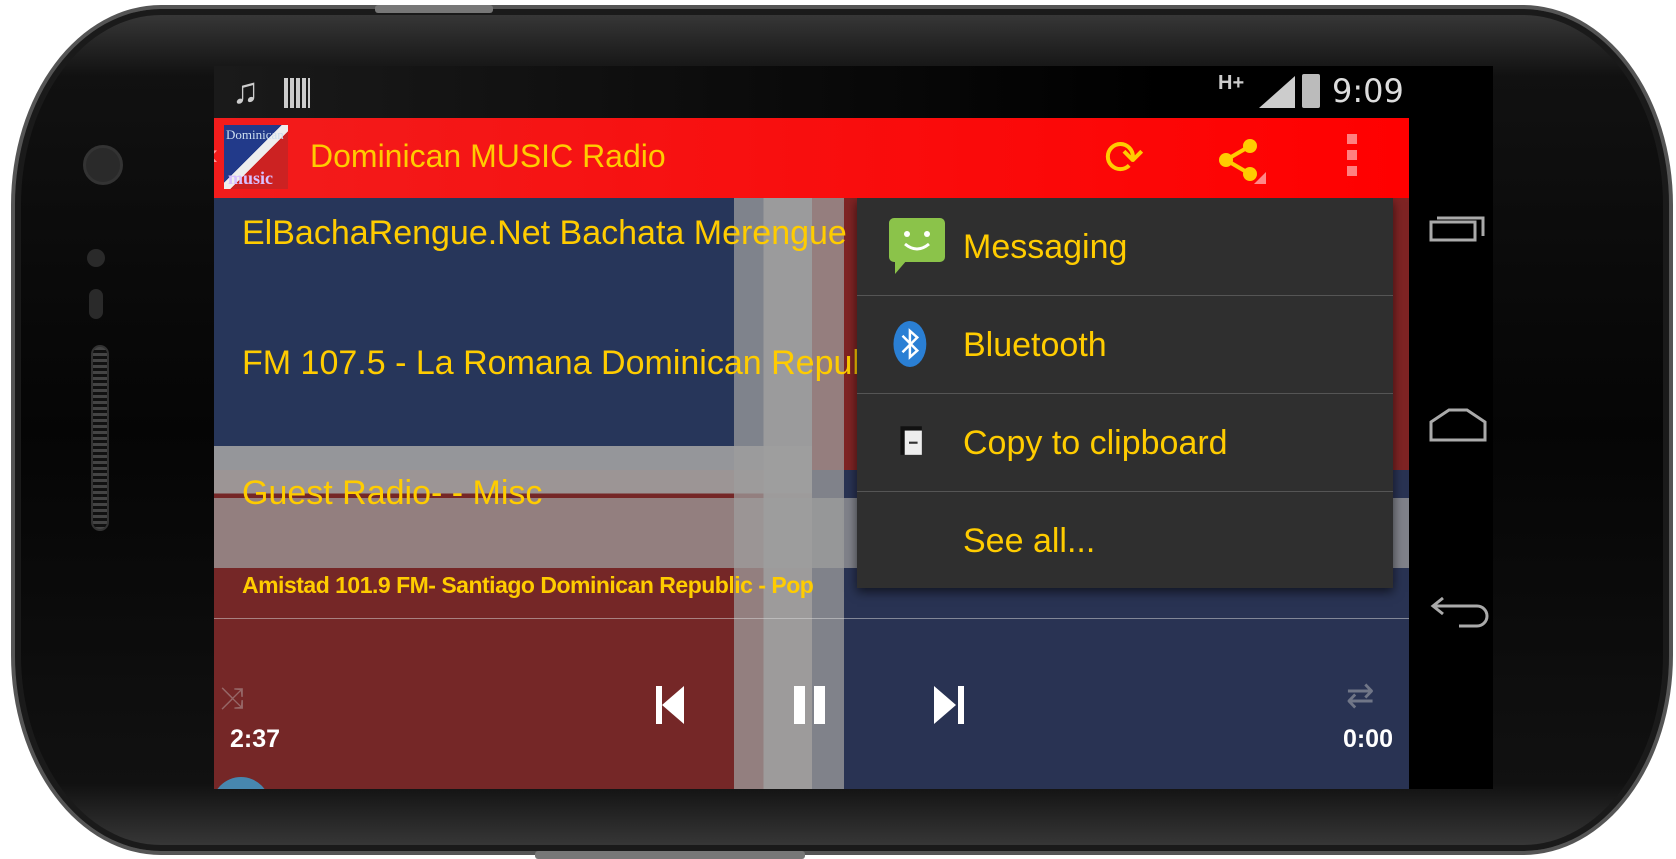 Image resolution: width=1676 pixels, height=859 pixels. What do you see at coordinates (255, 739) in the screenshot?
I see `elapsed-time: 2:37` at bounding box center [255, 739].